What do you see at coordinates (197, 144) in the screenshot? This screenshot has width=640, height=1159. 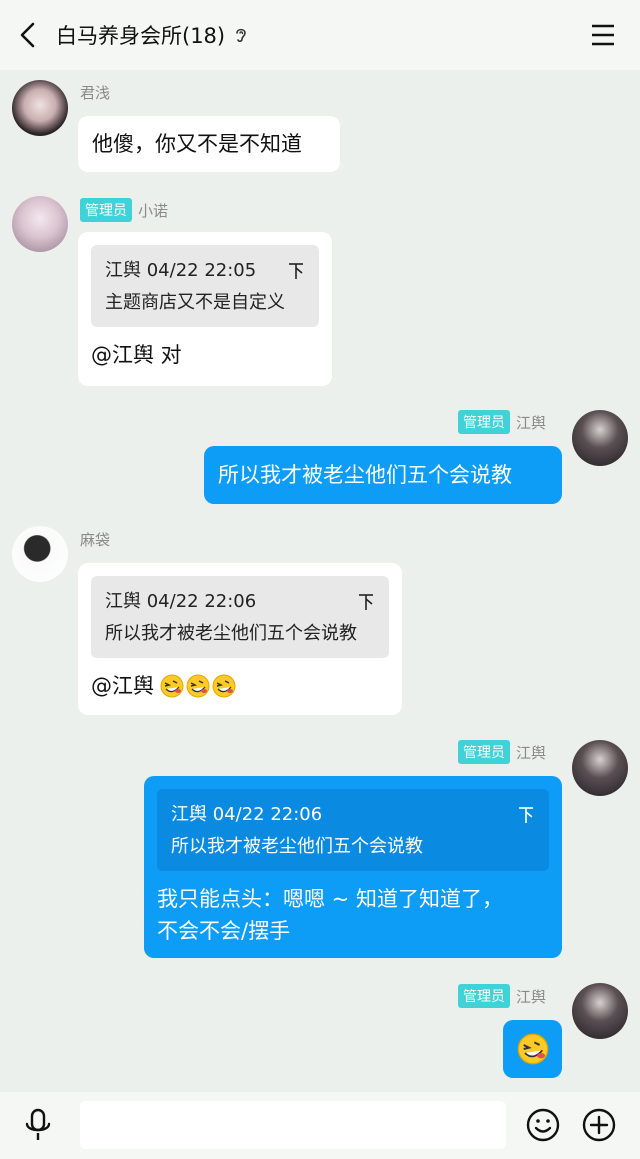 I see `message-text: 他傻，你又不是不知道` at bounding box center [197, 144].